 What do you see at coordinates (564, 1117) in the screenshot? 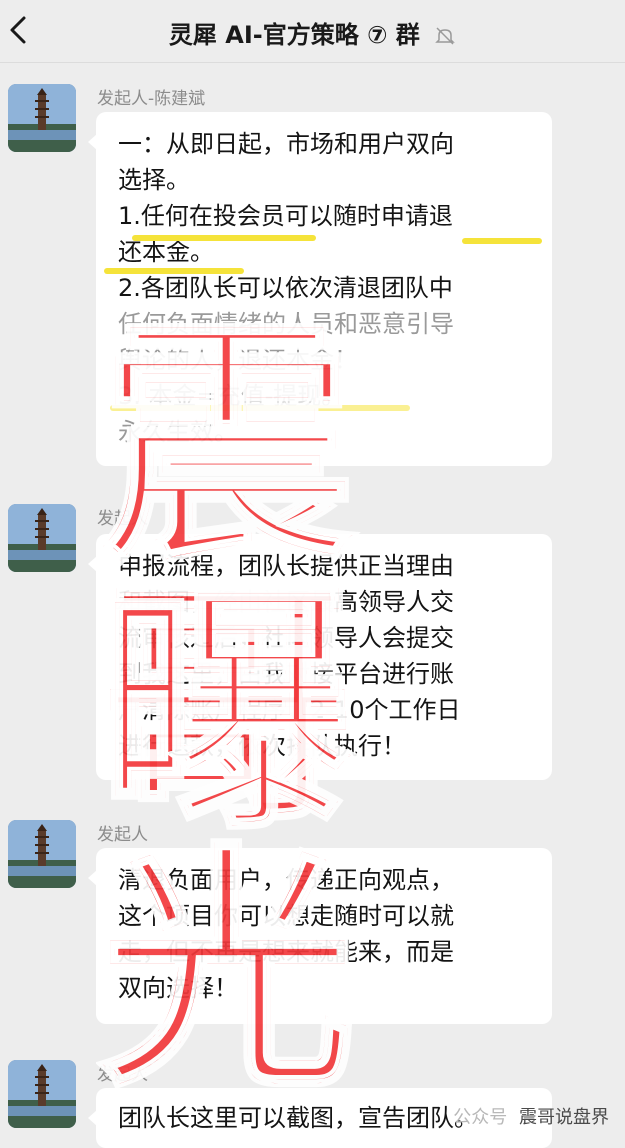
I see `account-name: 震哥说盘界` at bounding box center [564, 1117].